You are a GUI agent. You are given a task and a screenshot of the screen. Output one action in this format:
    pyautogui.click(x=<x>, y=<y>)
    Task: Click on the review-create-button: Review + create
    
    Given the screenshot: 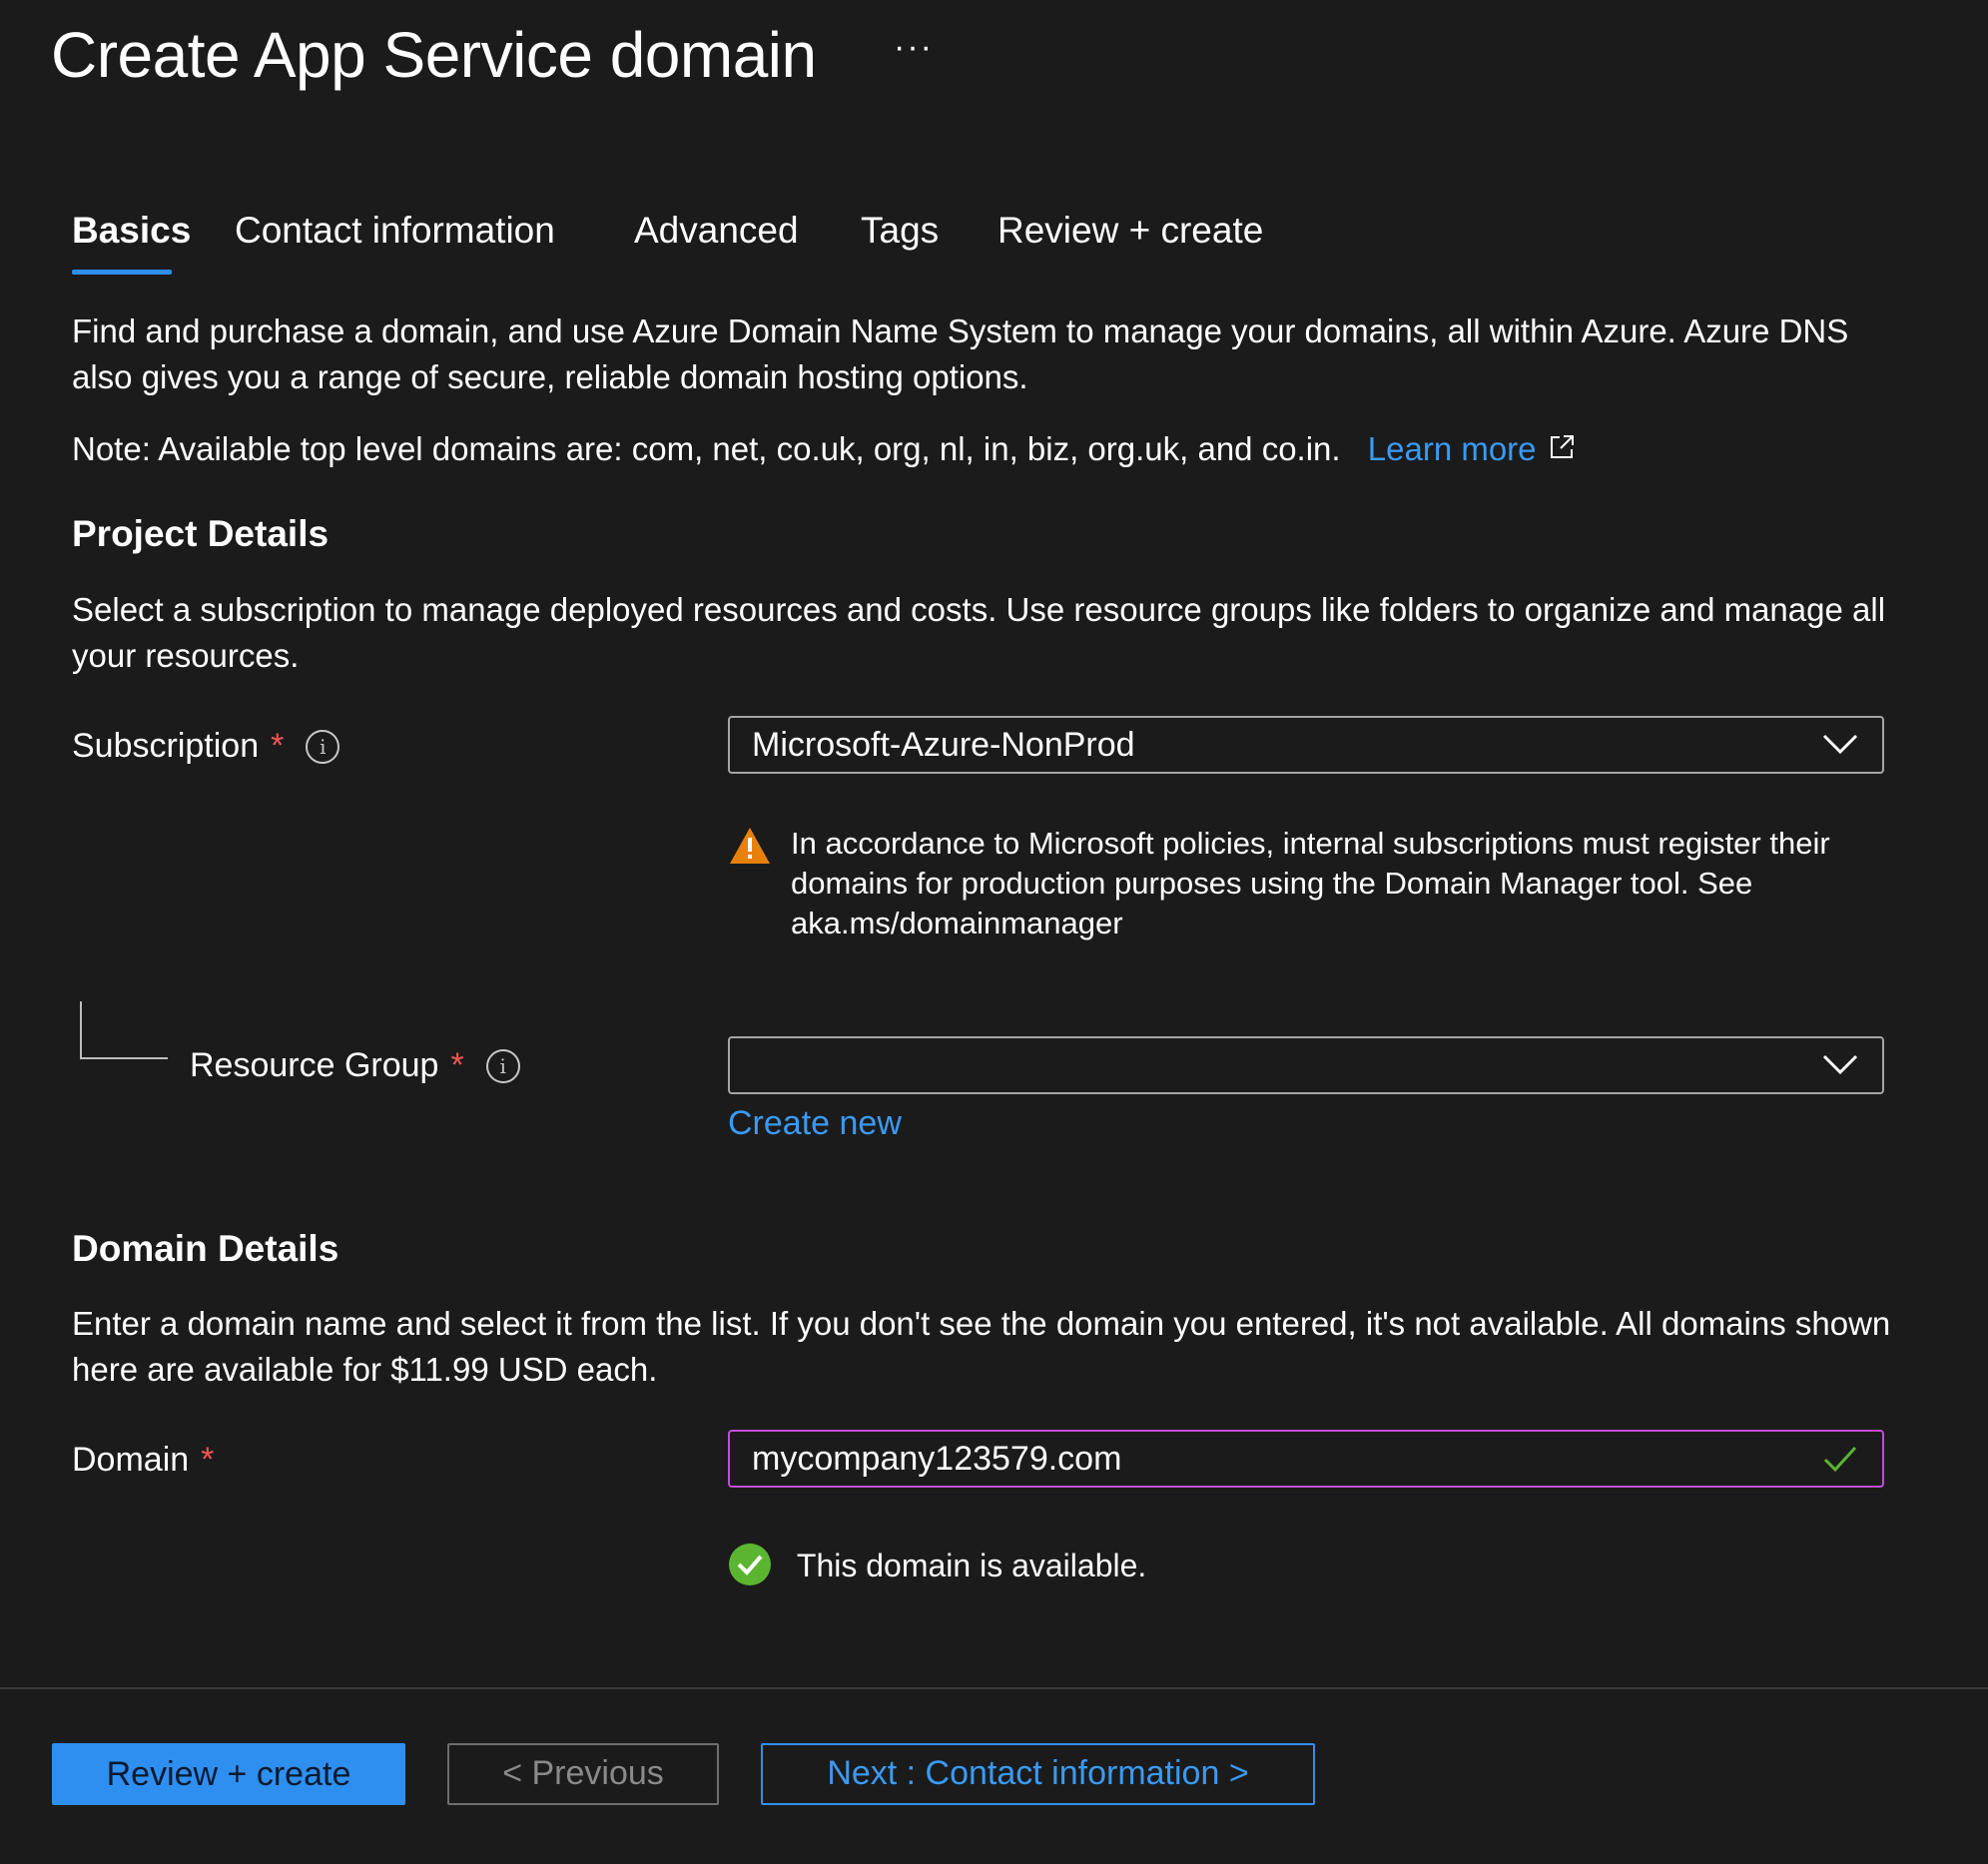 What is the action you would take?
    pyautogui.click(x=228, y=1774)
    